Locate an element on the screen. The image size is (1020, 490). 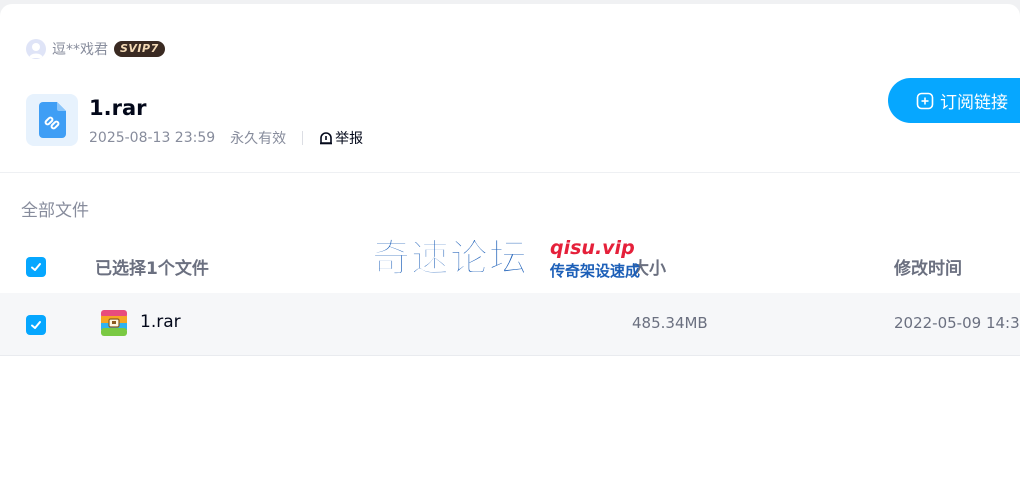
meta-divider is located at coordinates (303, 138).